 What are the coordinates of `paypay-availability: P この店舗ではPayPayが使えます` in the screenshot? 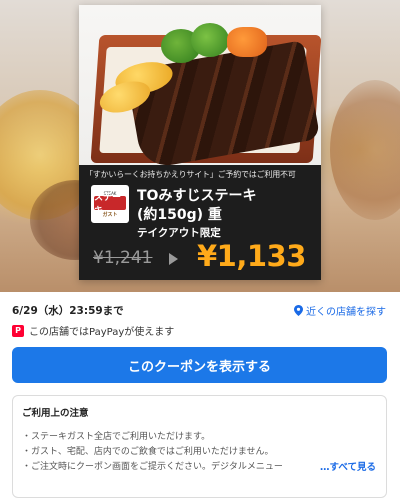 It's located at (93, 330).